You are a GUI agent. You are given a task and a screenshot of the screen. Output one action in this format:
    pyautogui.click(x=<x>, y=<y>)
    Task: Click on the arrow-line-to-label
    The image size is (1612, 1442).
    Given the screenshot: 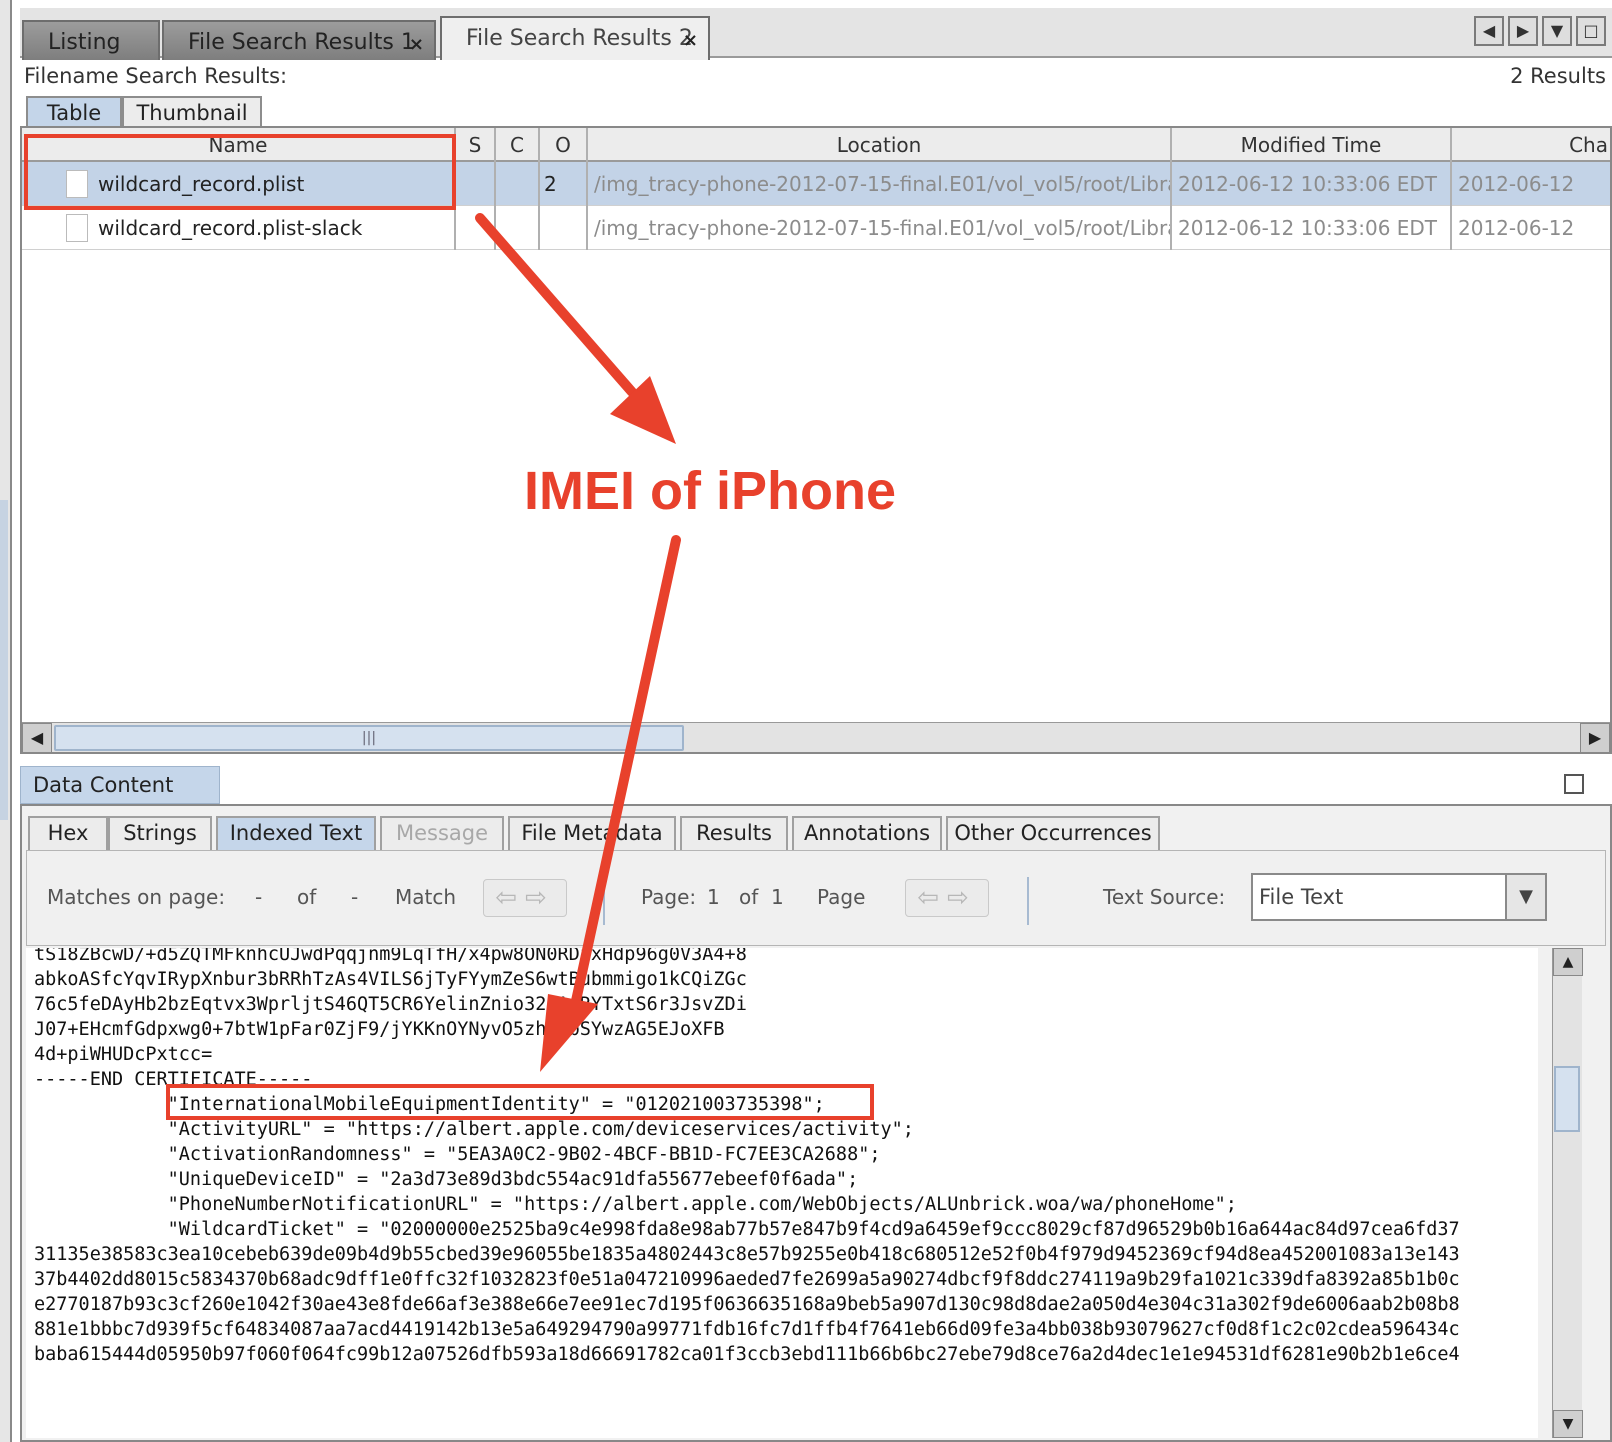 What is the action you would take?
    pyautogui.click(x=556, y=305)
    